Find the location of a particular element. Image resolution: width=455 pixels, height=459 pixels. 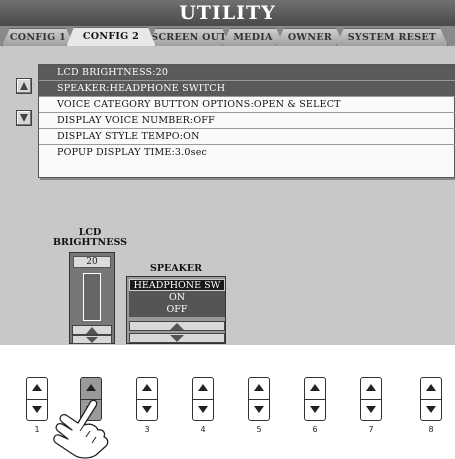

lcd-brightness-down-button is located at coordinates (92, 339).